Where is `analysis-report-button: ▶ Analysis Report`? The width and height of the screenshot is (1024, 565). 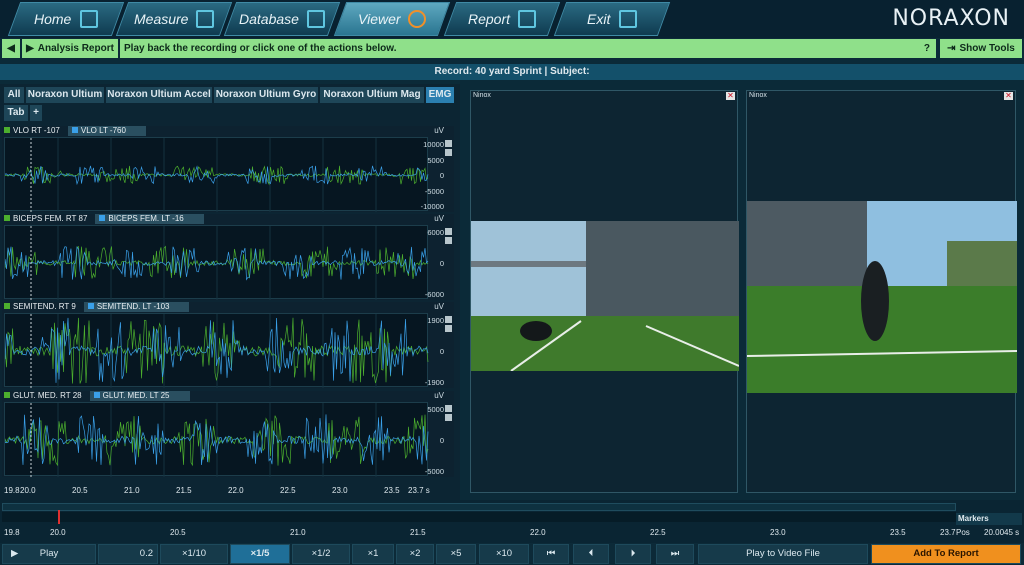 analysis-report-button: ▶ Analysis Report is located at coordinates (70, 48).